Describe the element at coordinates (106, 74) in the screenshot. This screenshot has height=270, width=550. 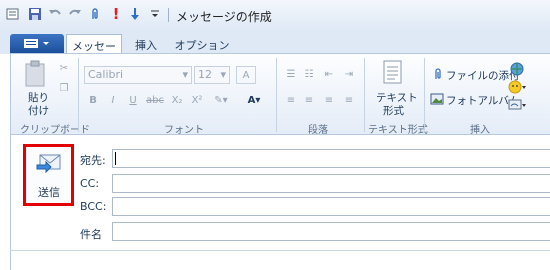
I see `font-name-value: Calibri` at that location.